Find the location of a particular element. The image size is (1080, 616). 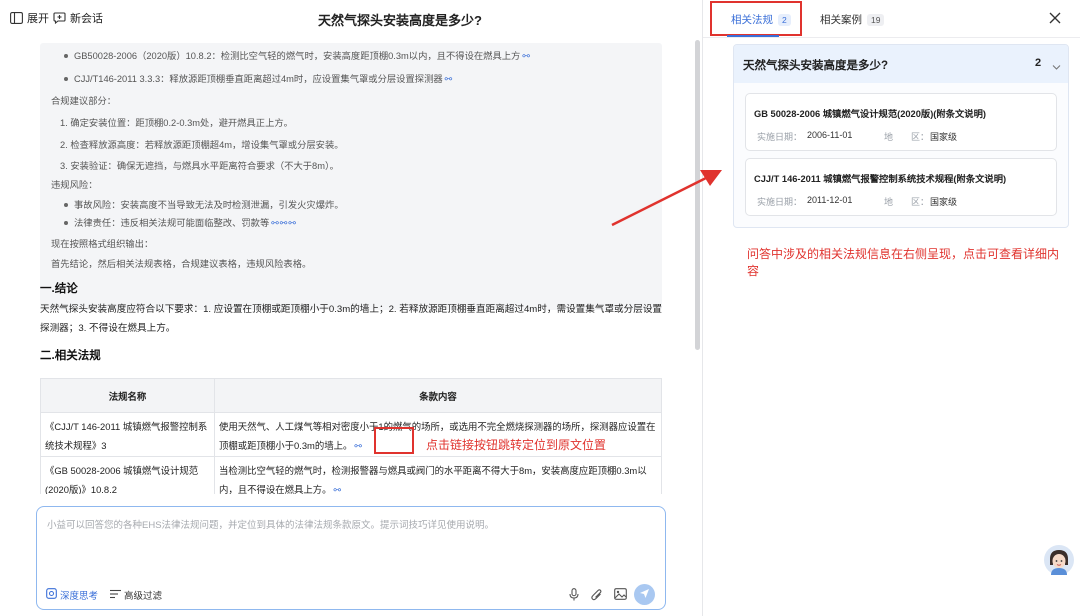

tab-separator is located at coordinates (891, 37).